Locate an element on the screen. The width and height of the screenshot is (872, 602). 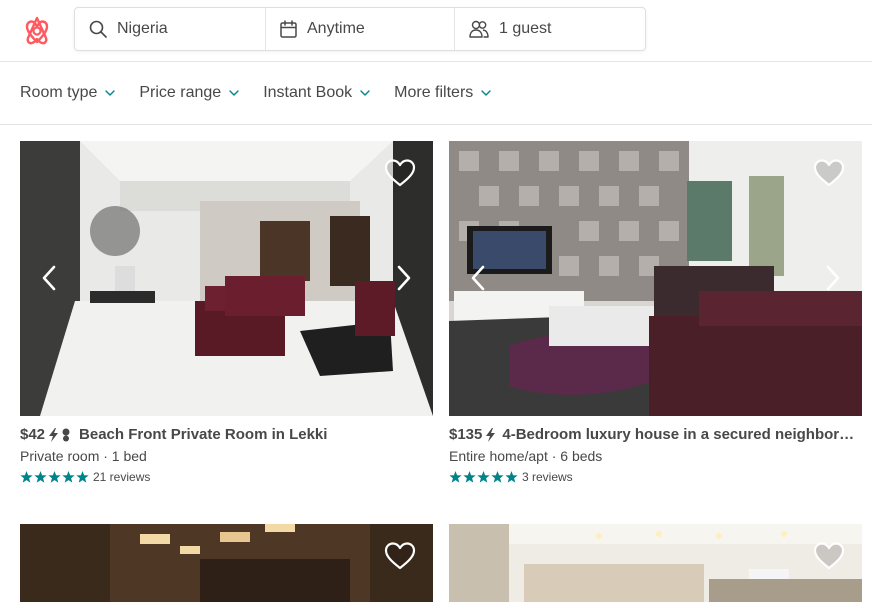
dates-value: Anytime is located at coordinates (336, 28).